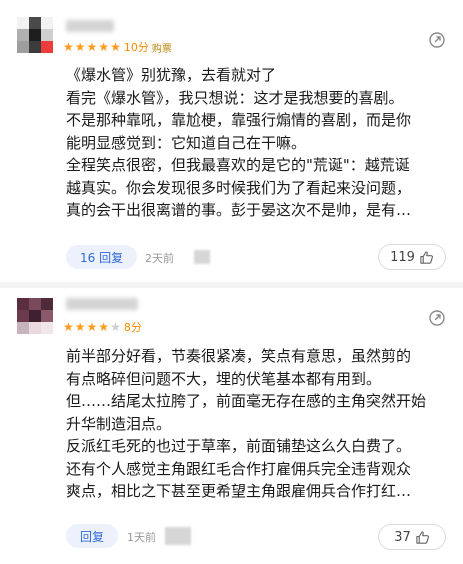 Image resolution: width=463 pixels, height=564 pixels. Describe the element at coordinates (239, 120) in the screenshot. I see `review-line: 不是那种靠吼，靠尬梗，靠强行煽情的喜剧，而是你` at that location.